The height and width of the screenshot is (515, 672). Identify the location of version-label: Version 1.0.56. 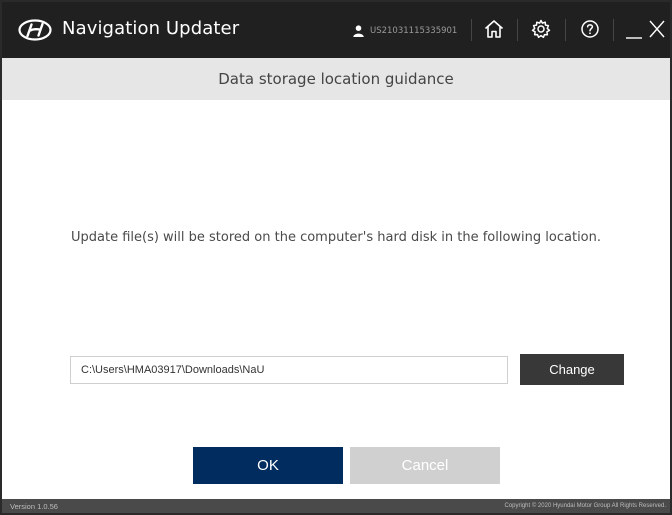
(34, 506).